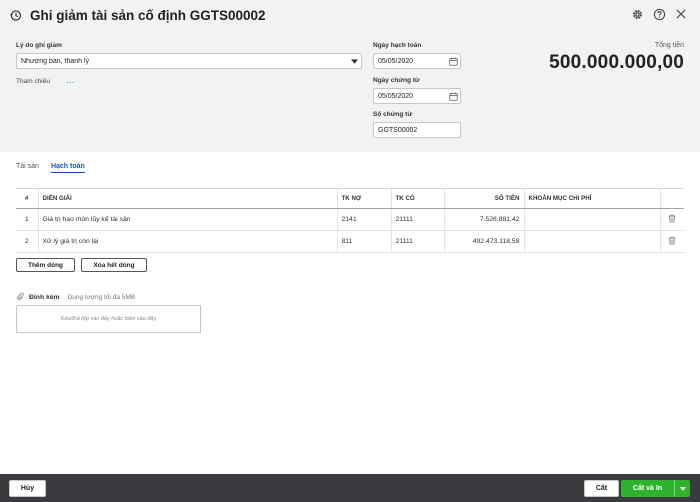 Image resolution: width=700 pixels, height=502 pixels. I want to click on title-row: Ghi giảm tài sản cố định GGTS00002, so click(137, 15).